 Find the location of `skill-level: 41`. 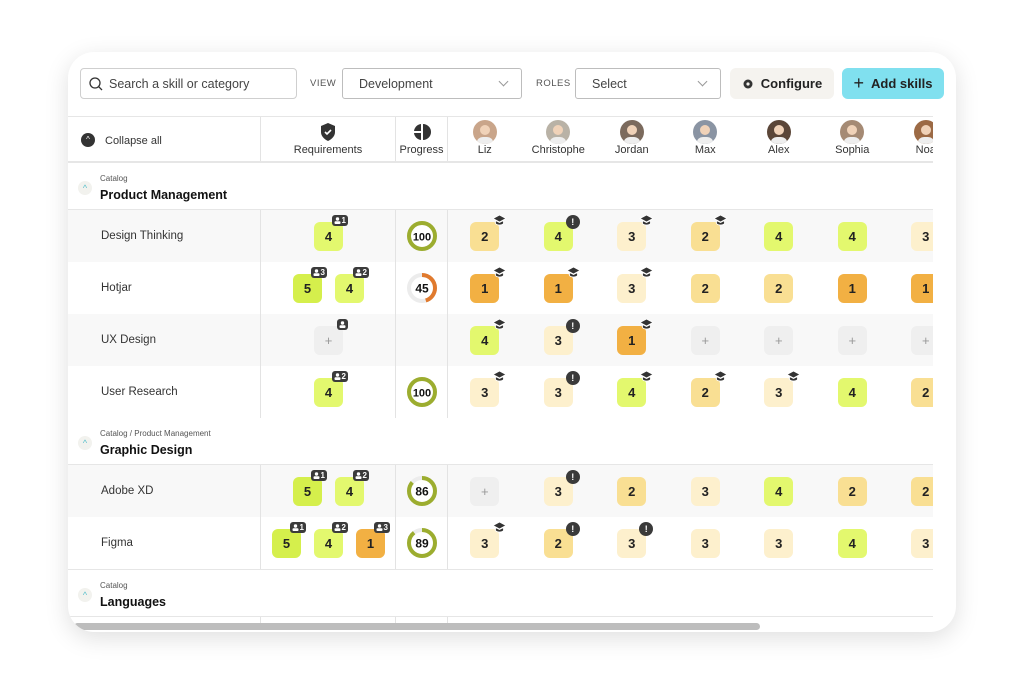

skill-level: 41 is located at coordinates (331, 233).